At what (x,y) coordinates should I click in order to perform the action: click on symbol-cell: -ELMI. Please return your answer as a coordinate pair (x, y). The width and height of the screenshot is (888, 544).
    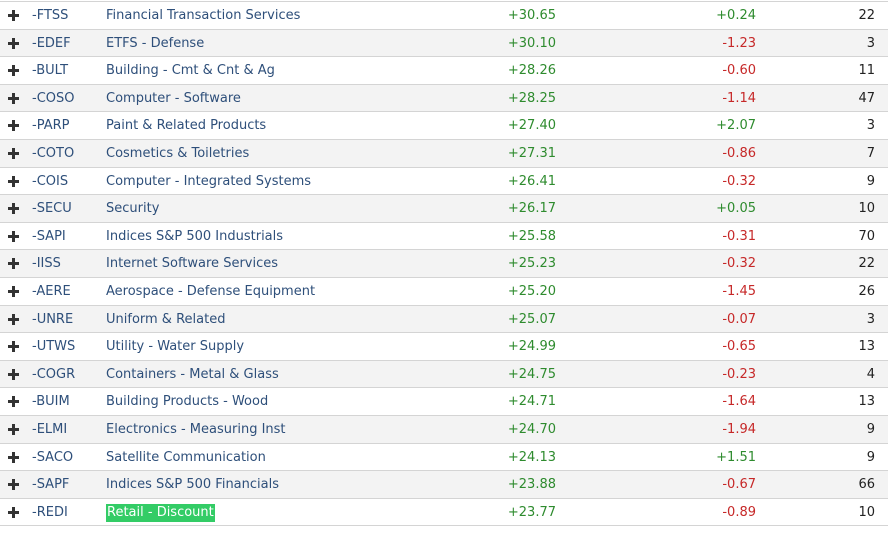
    Looking at the image, I should click on (50, 429).